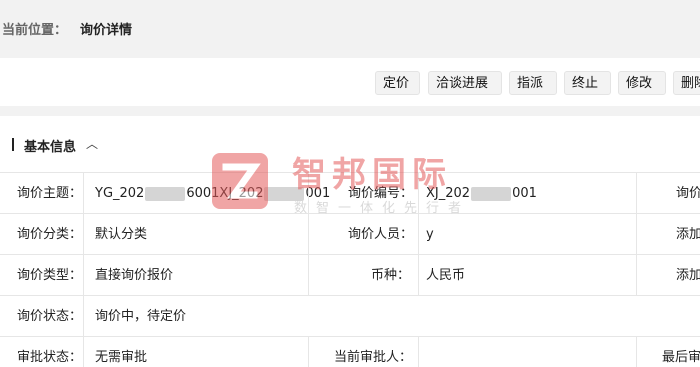 This screenshot has height=367, width=700. Describe the element at coordinates (397, 83) in the screenshot. I see `price-button: 定价` at that location.